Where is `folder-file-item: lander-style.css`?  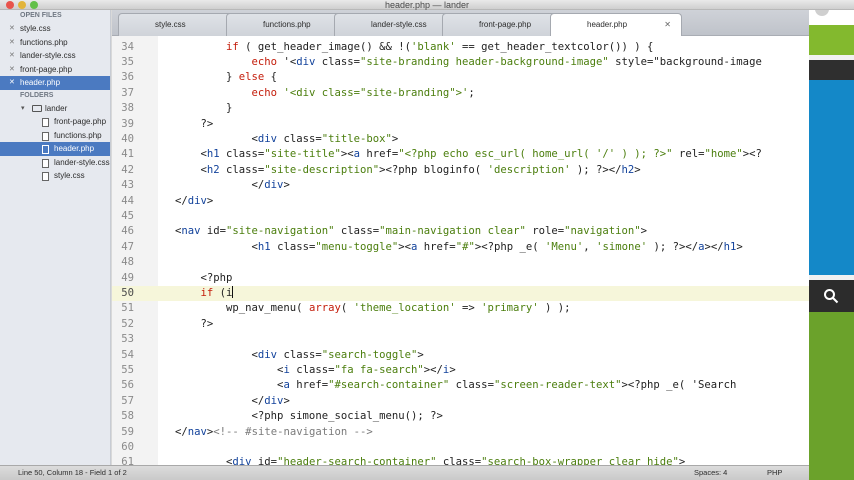 folder-file-item: lander-style.css is located at coordinates (55, 163).